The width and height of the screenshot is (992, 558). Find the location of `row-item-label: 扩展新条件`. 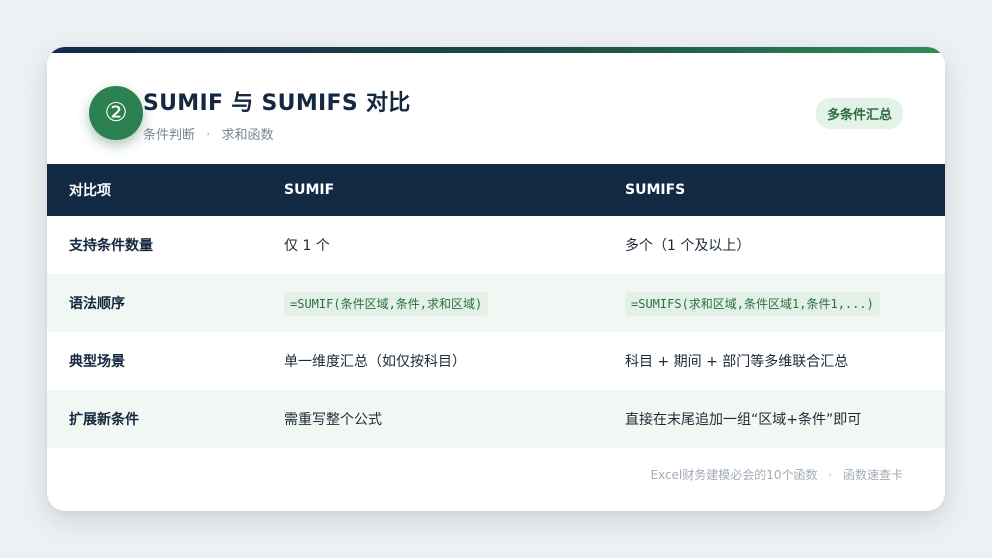

row-item-label: 扩展新条件 is located at coordinates (104, 420).